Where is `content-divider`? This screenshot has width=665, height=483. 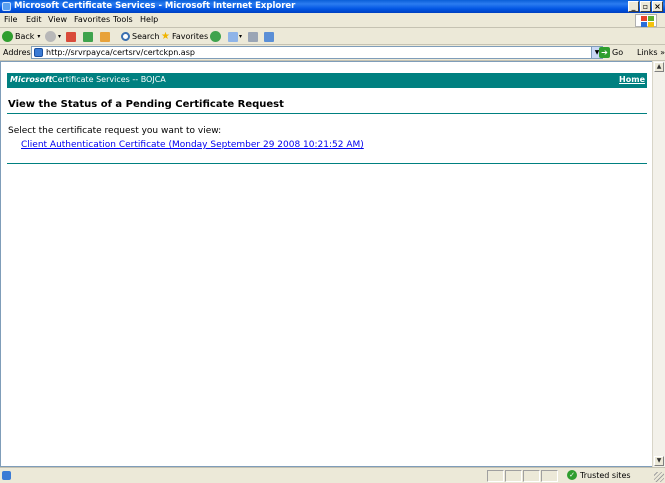
content-divider is located at coordinates (327, 163).